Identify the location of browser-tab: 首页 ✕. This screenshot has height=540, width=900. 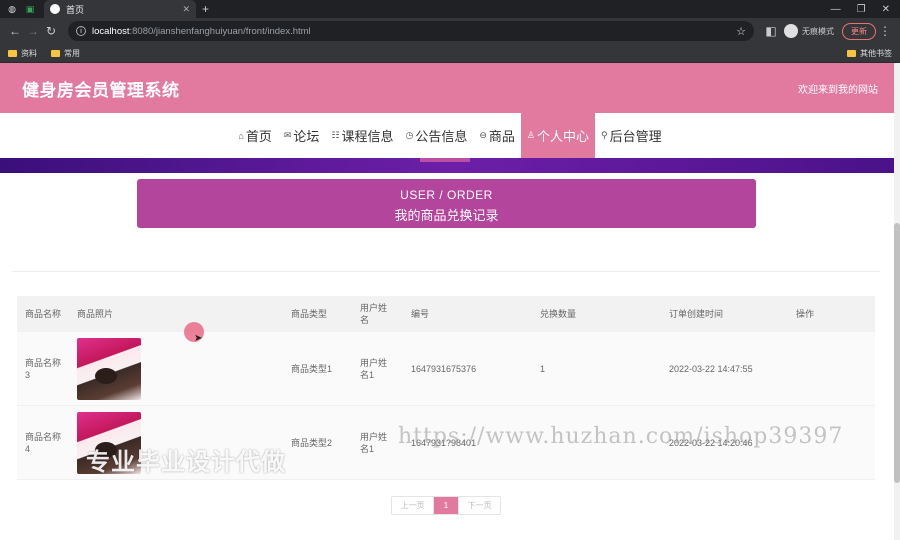
(120, 9).